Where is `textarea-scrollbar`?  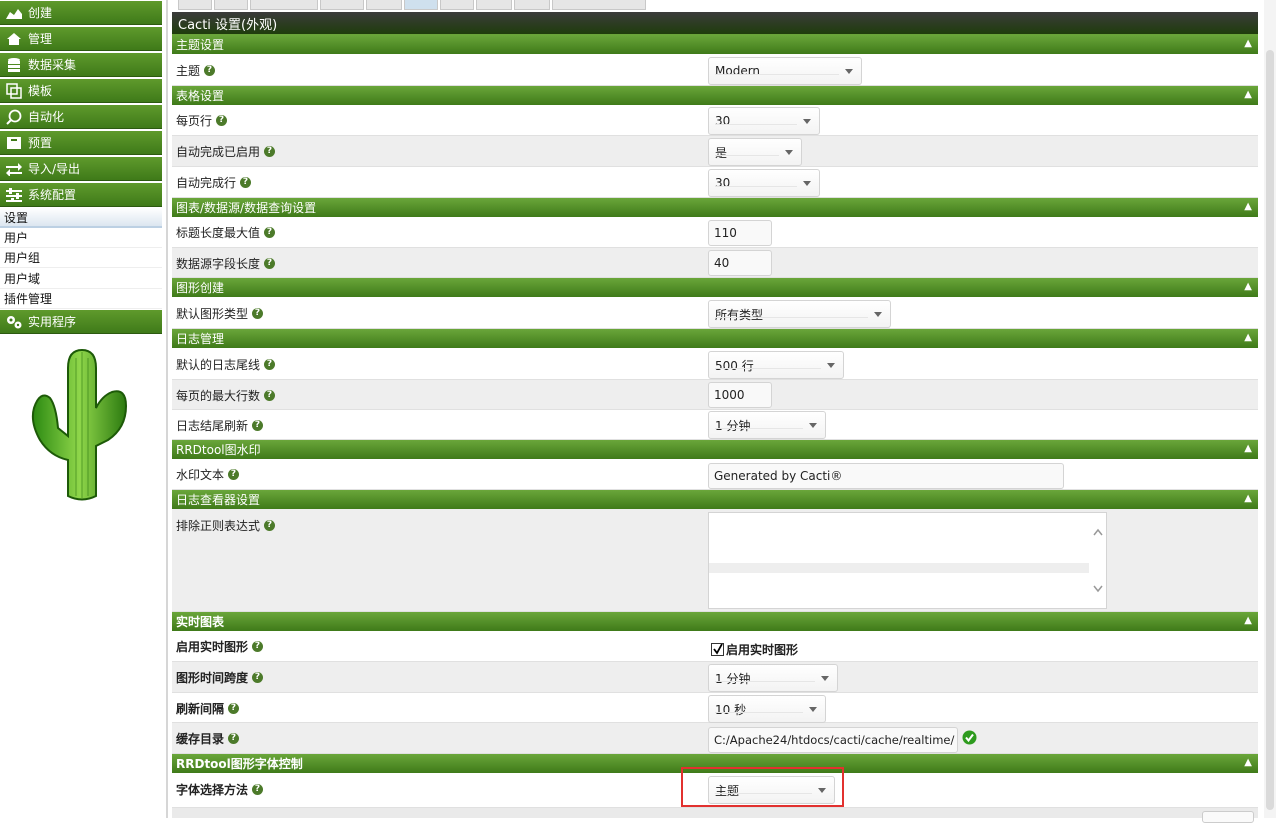
textarea-scrollbar is located at coordinates (1098, 560).